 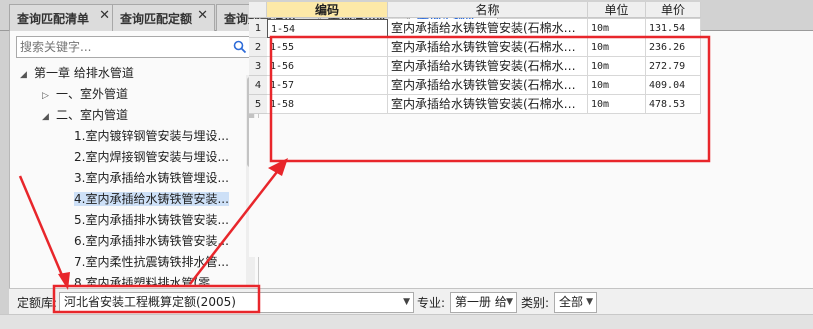 I want to click on row-number: 1, so click(x=258, y=28).